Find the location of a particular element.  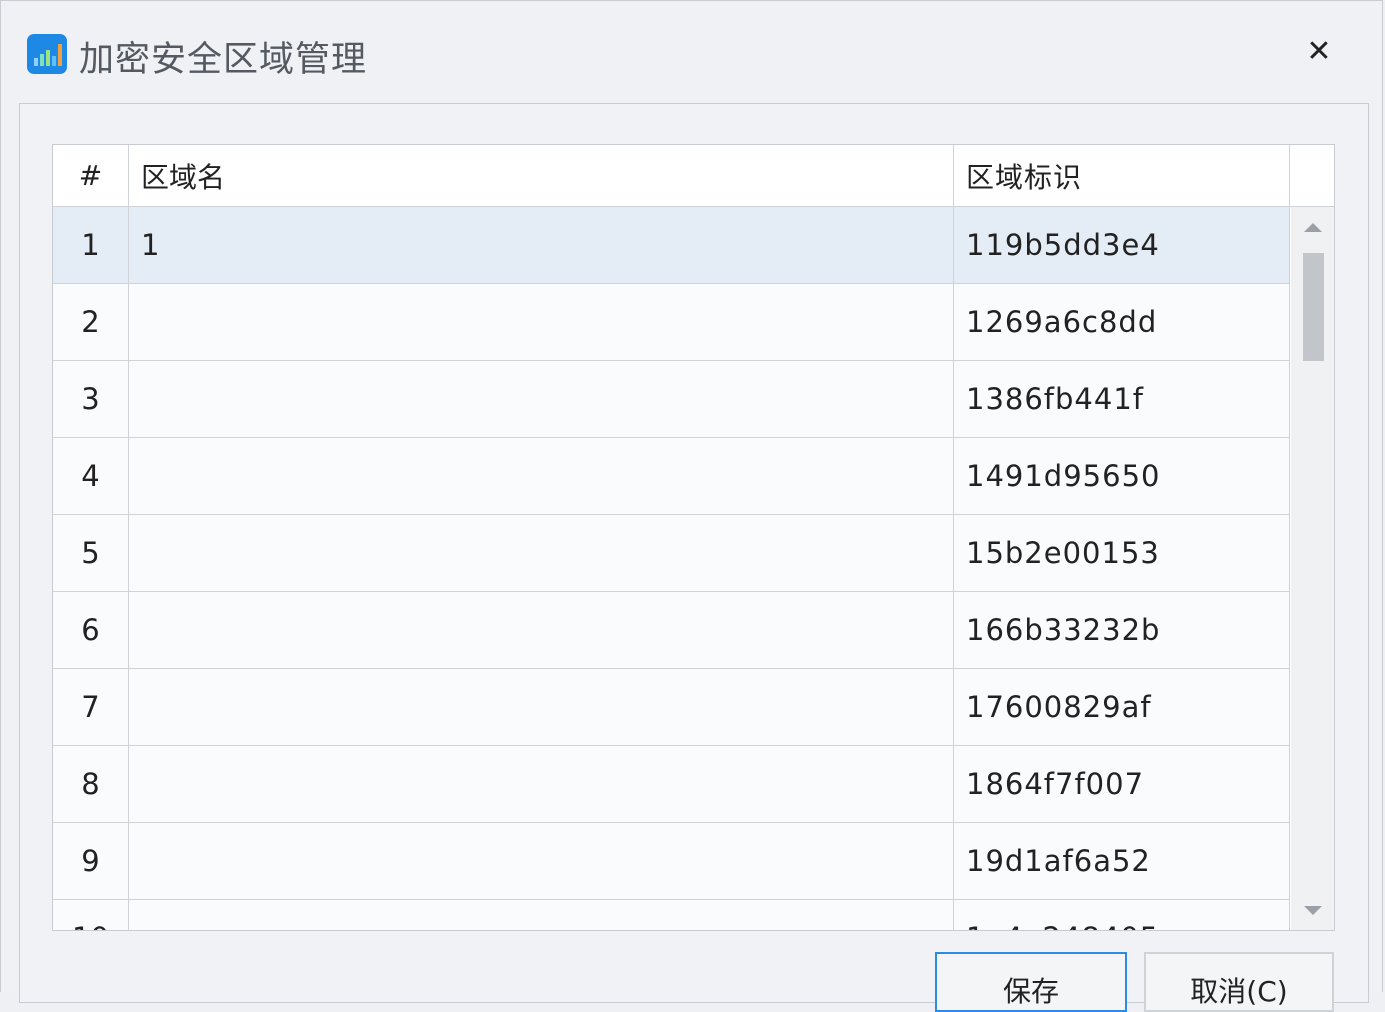

zone-id-cell: 19d1af6a52 is located at coordinates (1122, 861).